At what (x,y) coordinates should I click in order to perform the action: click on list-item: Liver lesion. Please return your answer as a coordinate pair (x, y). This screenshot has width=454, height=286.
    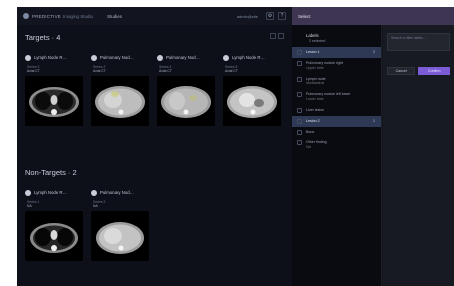
    Looking at the image, I should click on (336, 110).